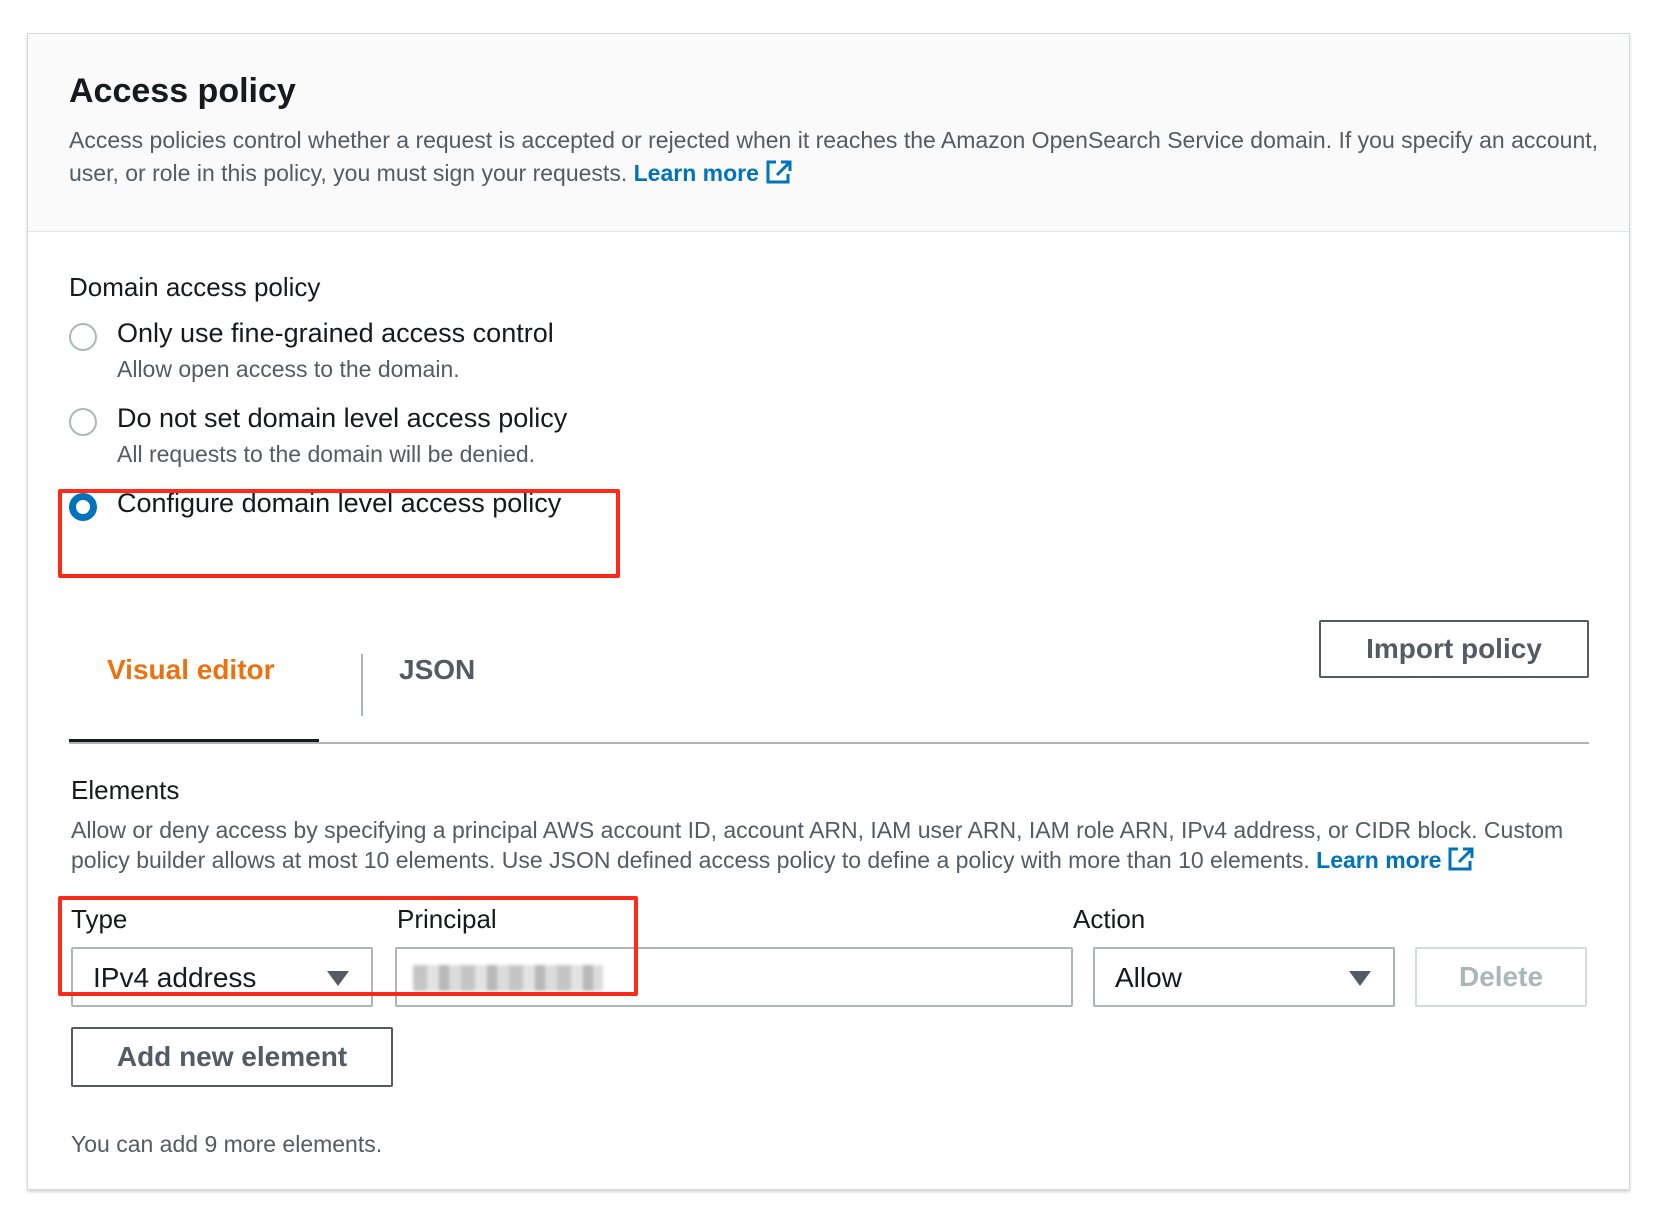  Describe the element at coordinates (227, 1144) in the screenshot. I see `elements-helper-text: You can add 9 more elements.` at that location.